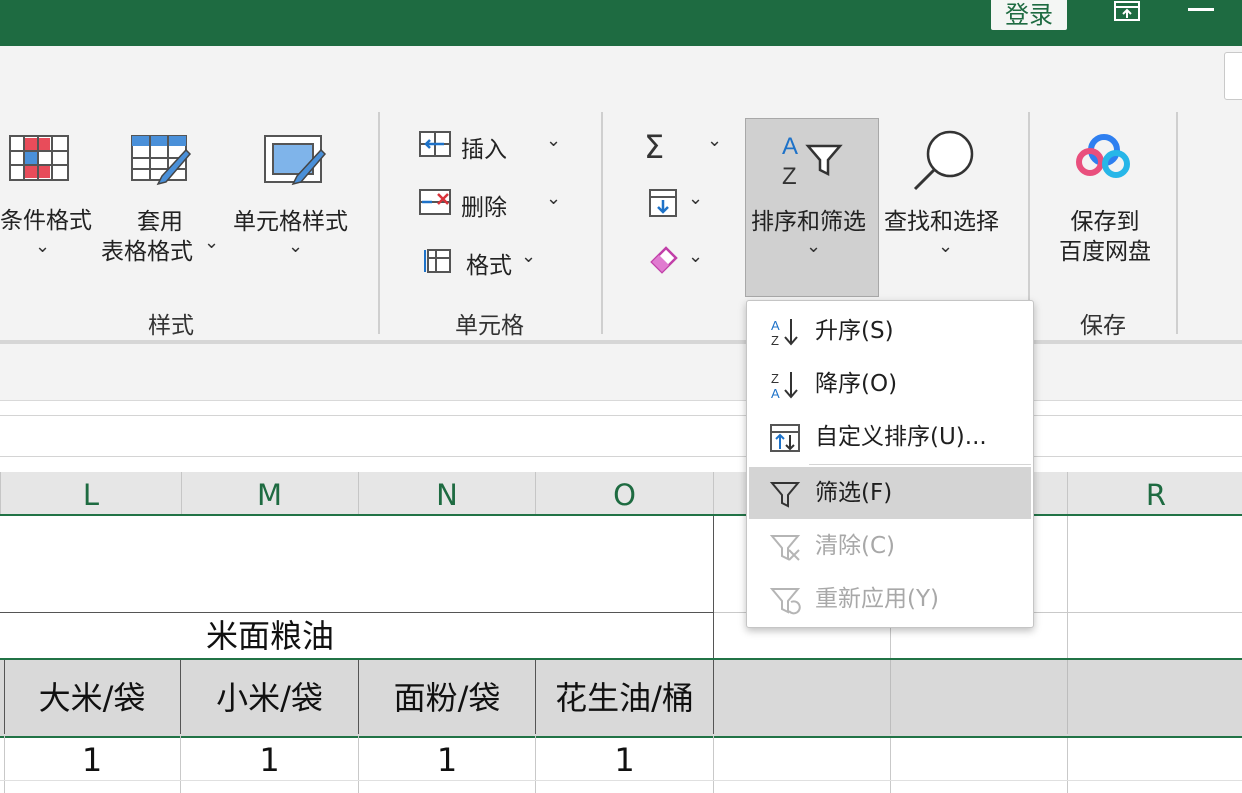  I want to click on find-select-button: 查找和选择, so click(941, 219).